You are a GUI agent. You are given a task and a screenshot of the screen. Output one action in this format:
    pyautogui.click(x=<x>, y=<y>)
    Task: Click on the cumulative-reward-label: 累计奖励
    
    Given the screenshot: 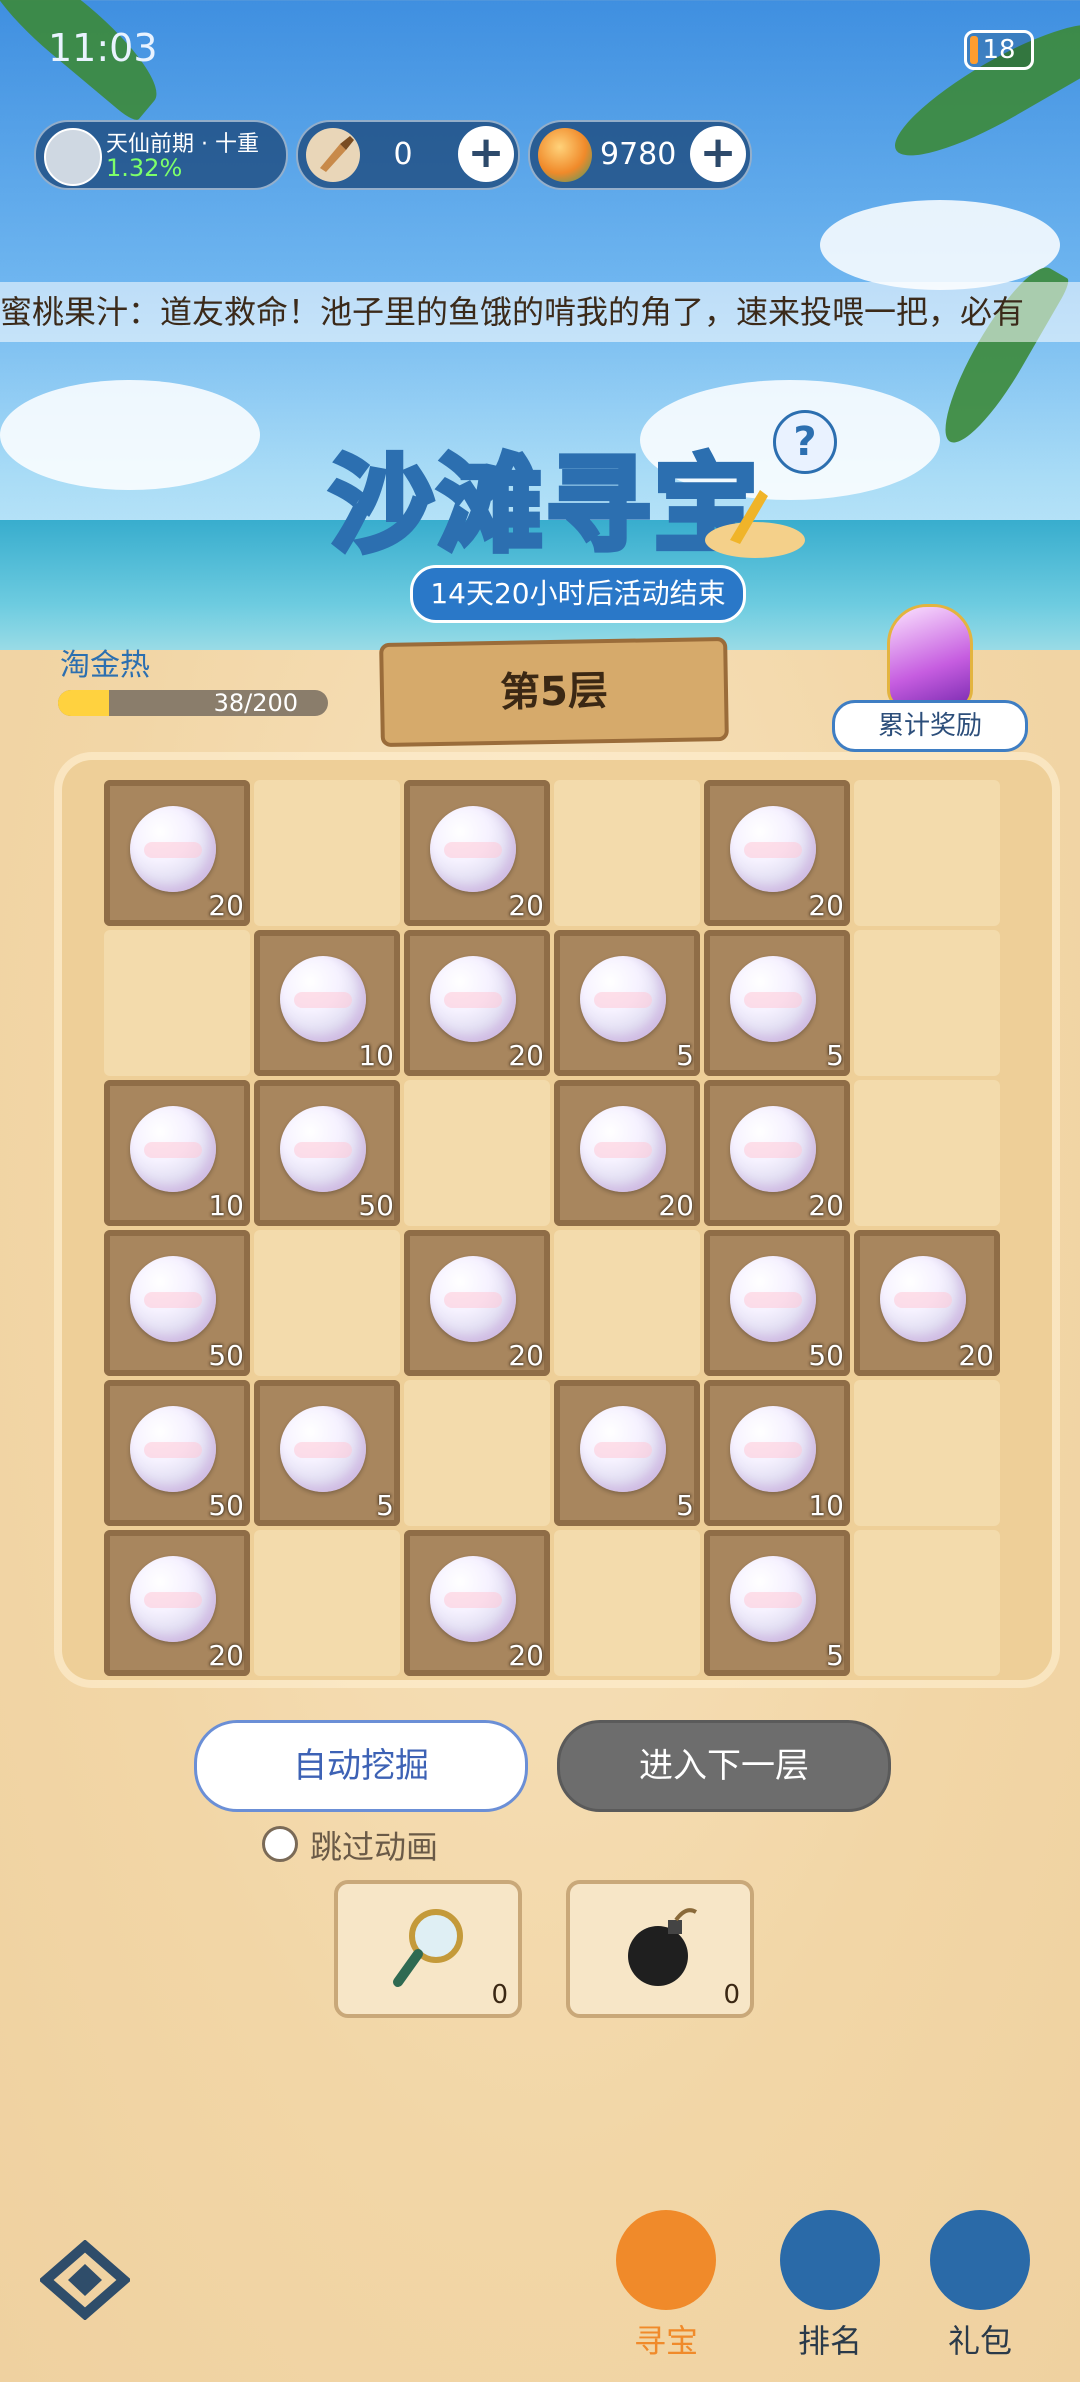 What is the action you would take?
    pyautogui.click(x=930, y=726)
    